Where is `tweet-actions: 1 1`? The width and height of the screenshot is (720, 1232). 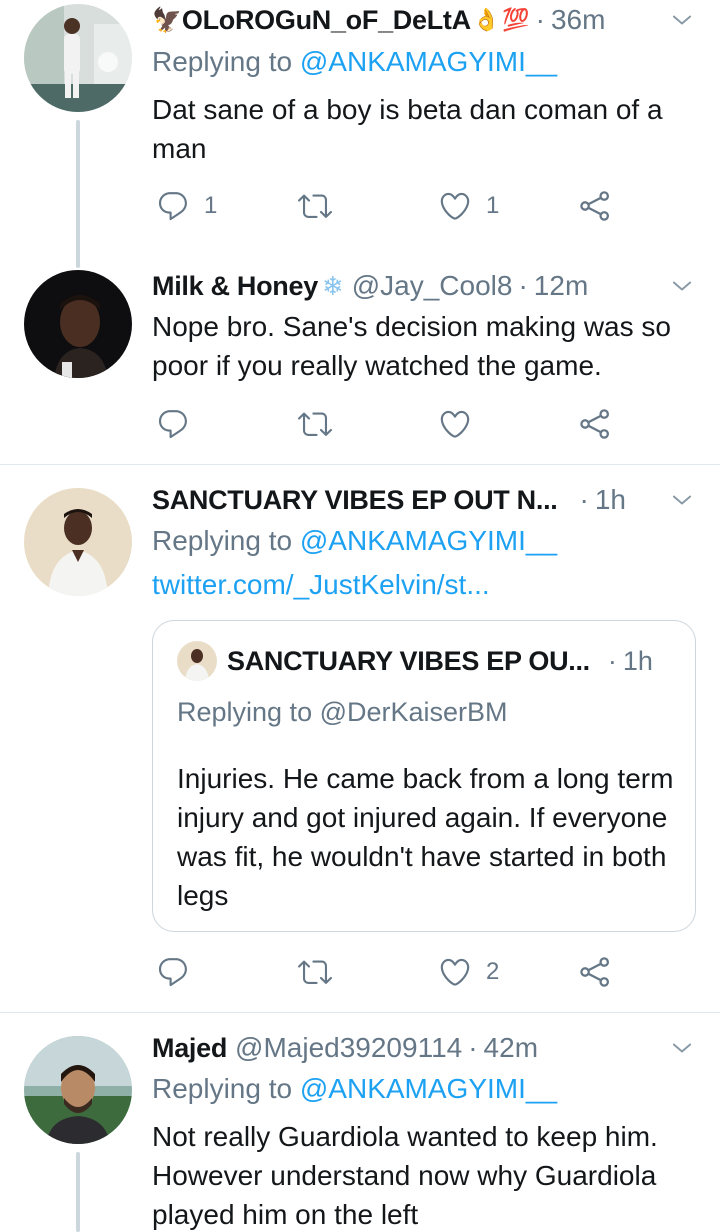
tweet-actions: 1 1 is located at coordinates (390, 206).